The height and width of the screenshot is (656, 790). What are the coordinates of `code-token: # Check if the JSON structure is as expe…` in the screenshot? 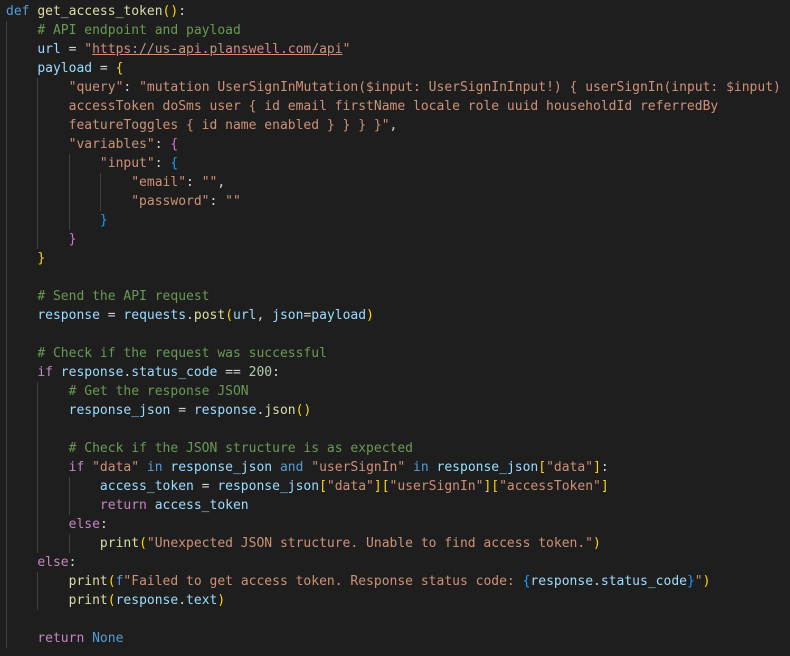 It's located at (240, 448).